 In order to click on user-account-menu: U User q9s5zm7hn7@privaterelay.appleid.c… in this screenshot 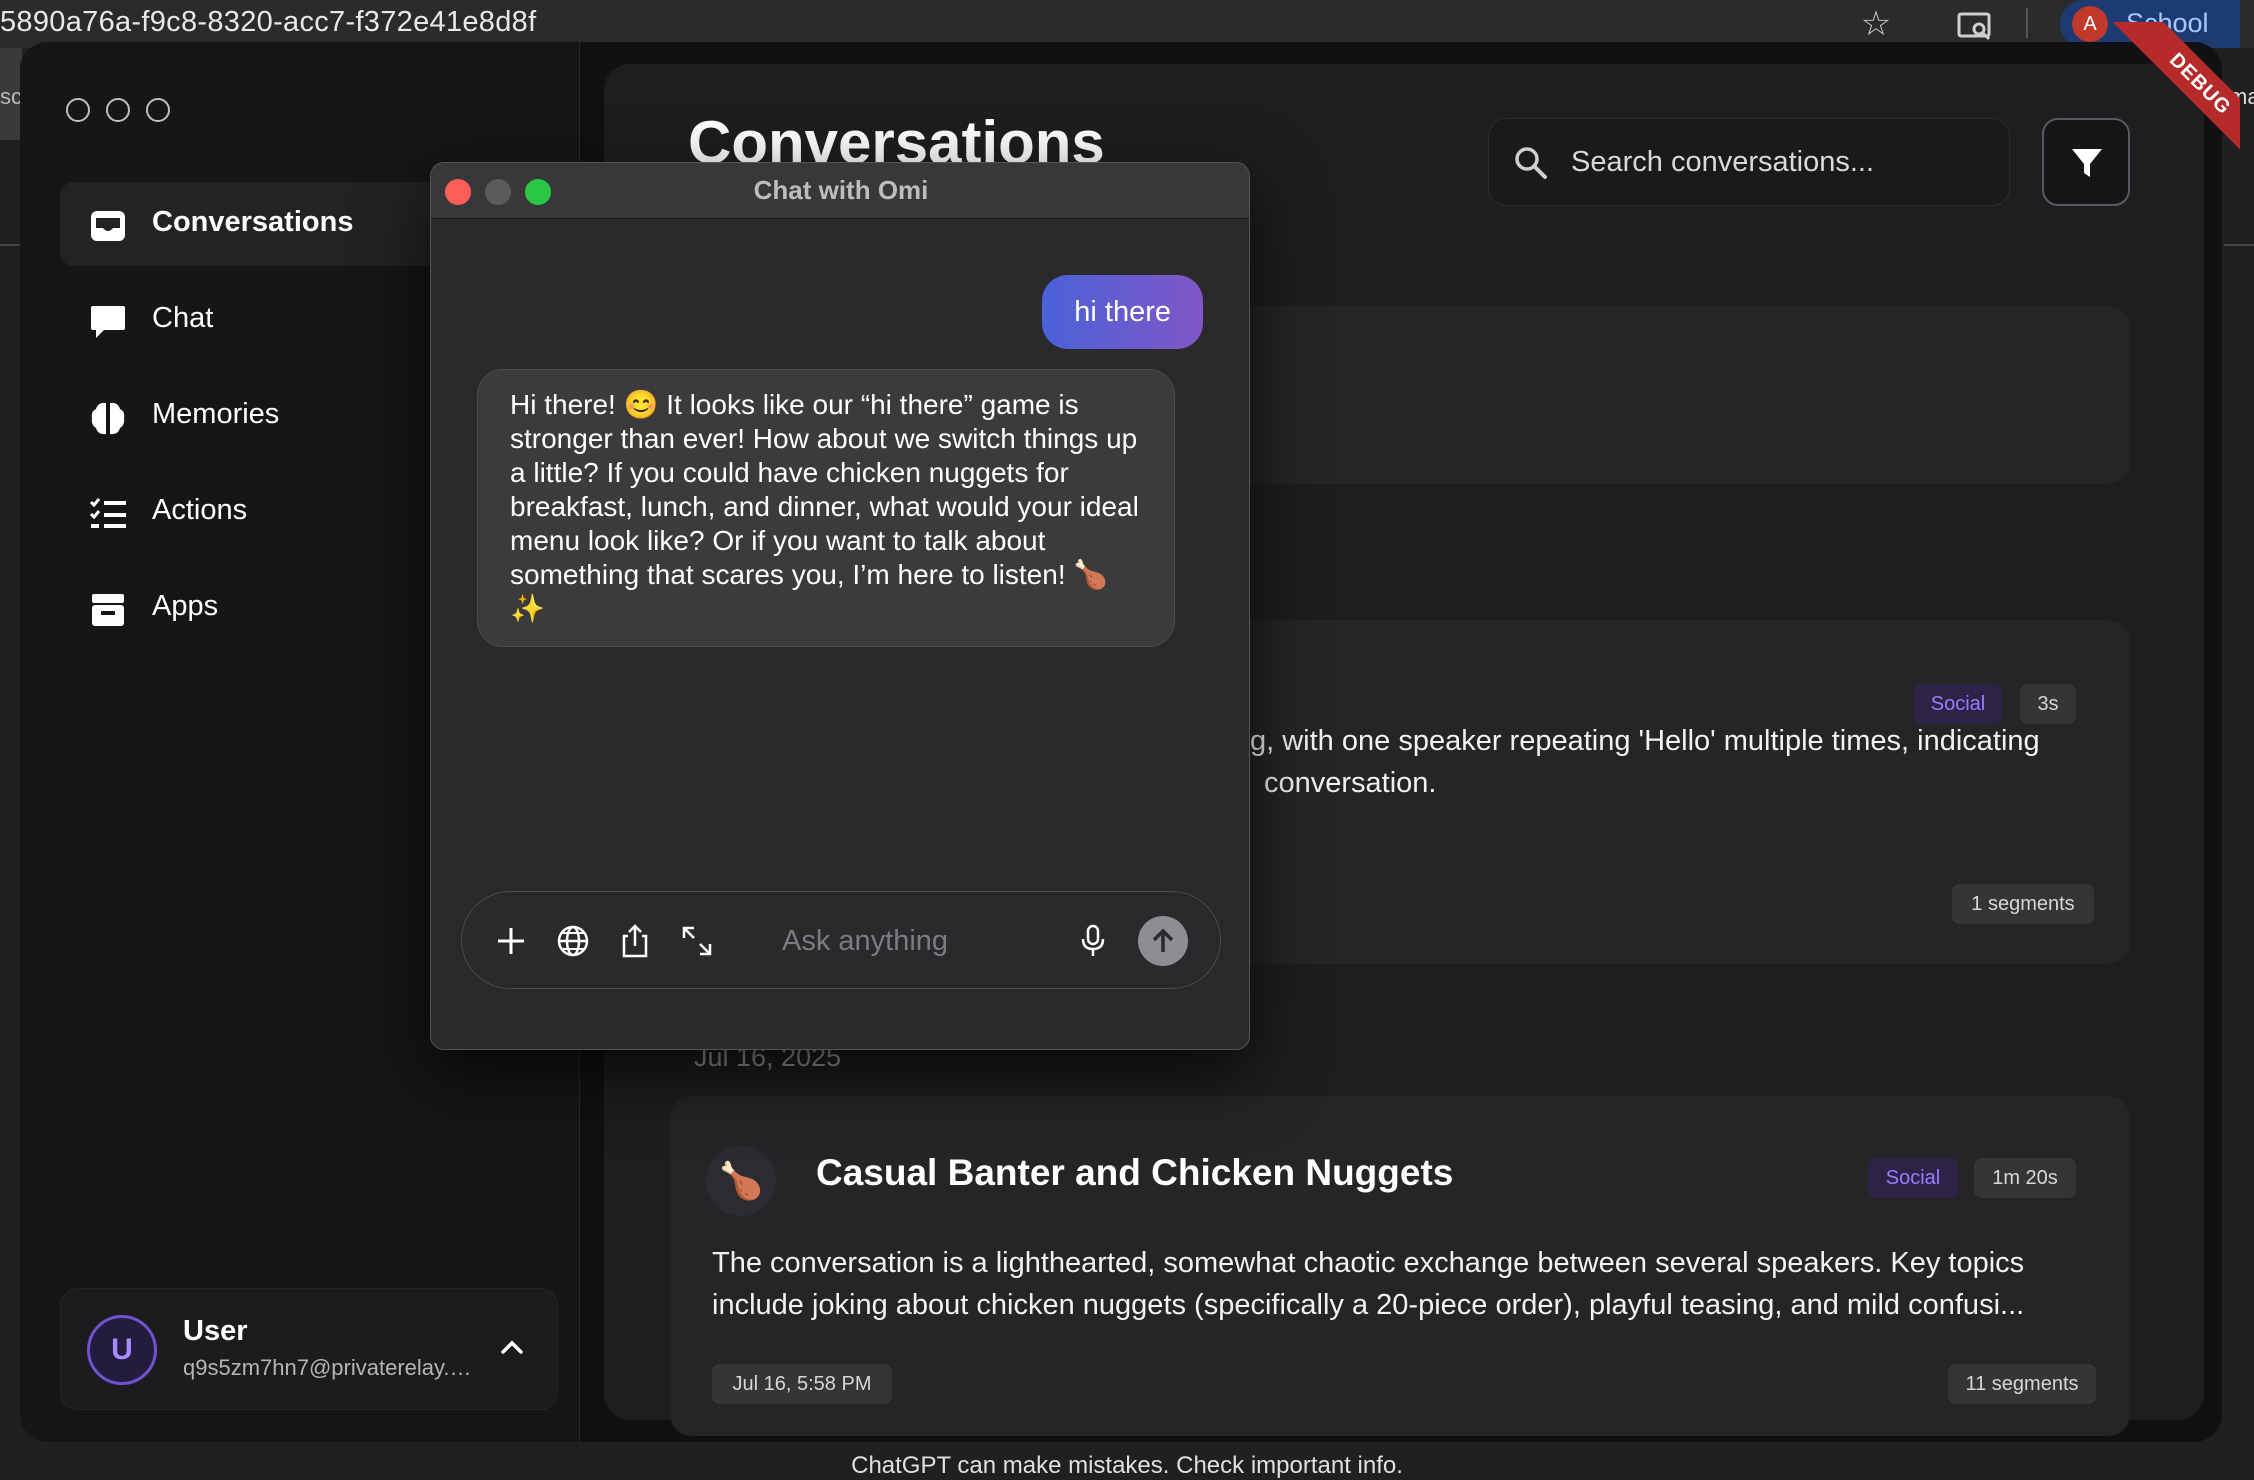, I will do `click(309, 1349)`.